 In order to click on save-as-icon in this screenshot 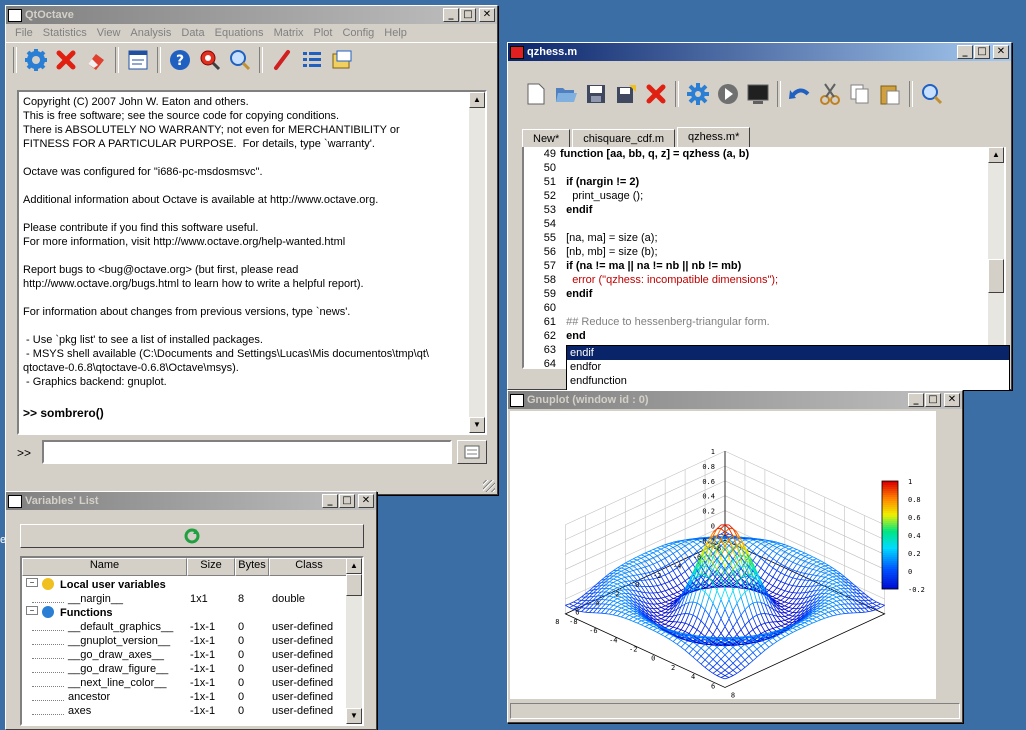, I will do `click(626, 94)`.